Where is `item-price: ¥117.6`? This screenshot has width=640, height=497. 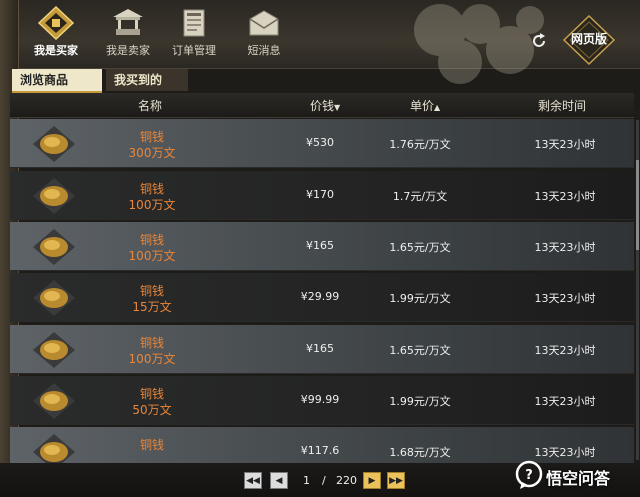
item-price: ¥117.6 is located at coordinates (320, 450).